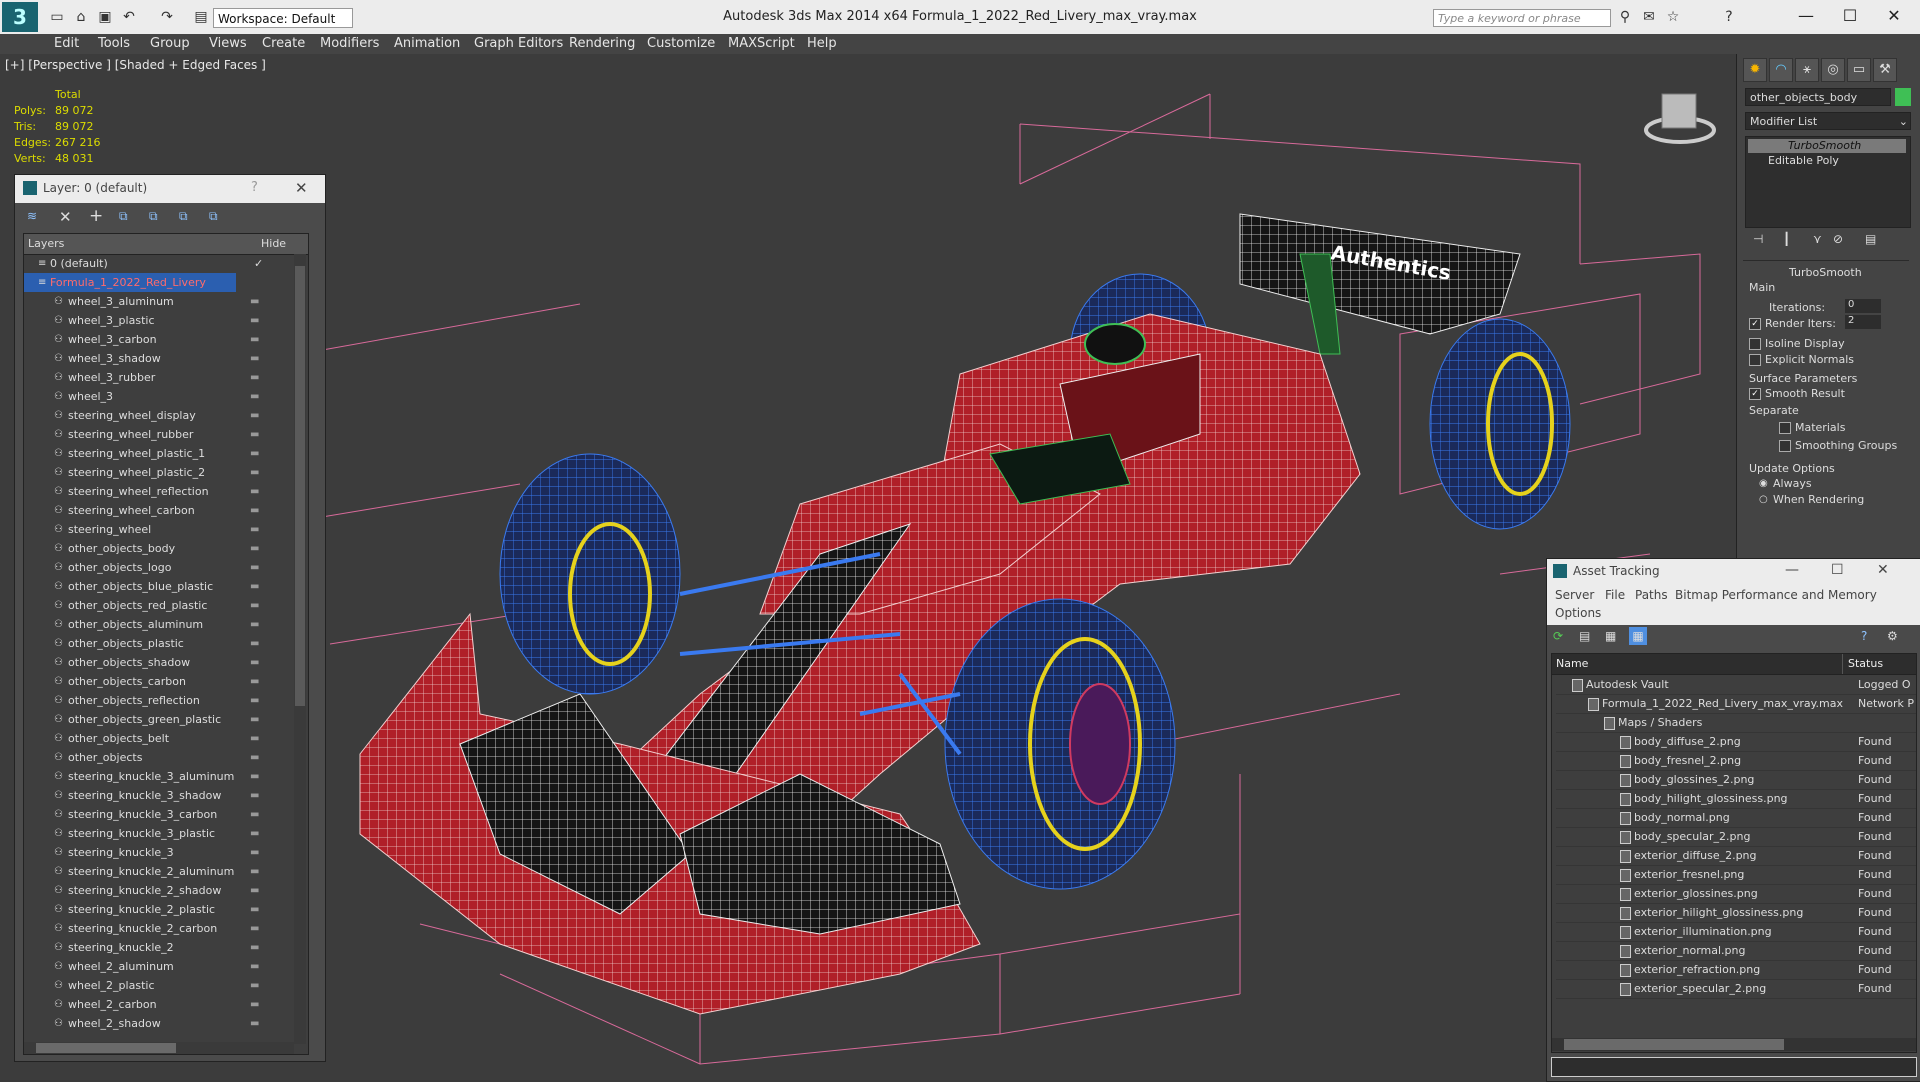  Describe the element at coordinates (141, 662) in the screenshot. I see `layer-object-row: ⚇ other_objects_shadow ▬` at that location.